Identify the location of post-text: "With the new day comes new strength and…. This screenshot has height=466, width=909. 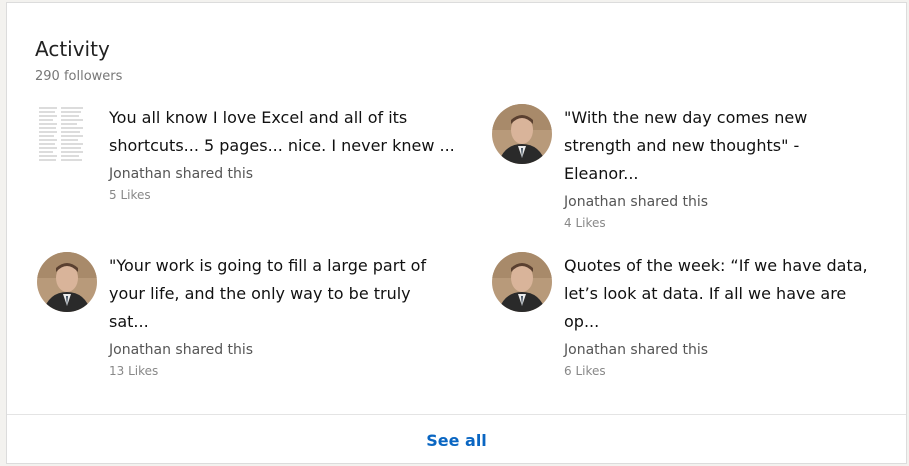
(736, 146).